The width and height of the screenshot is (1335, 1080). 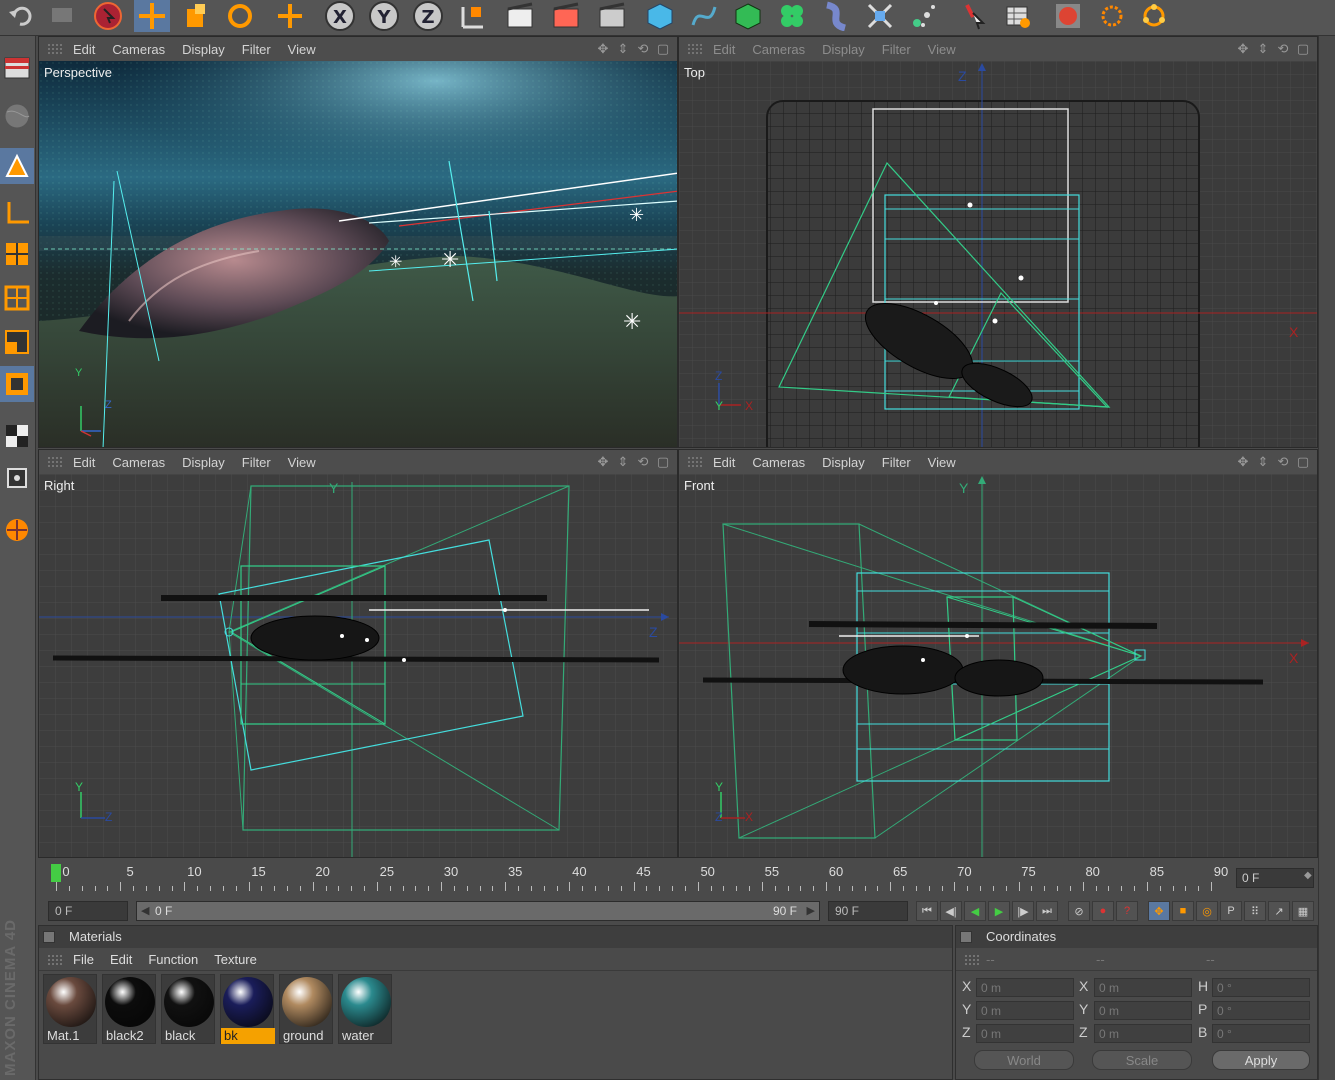 I want to click on end-frame-field: 90 F, so click(x=868, y=911).